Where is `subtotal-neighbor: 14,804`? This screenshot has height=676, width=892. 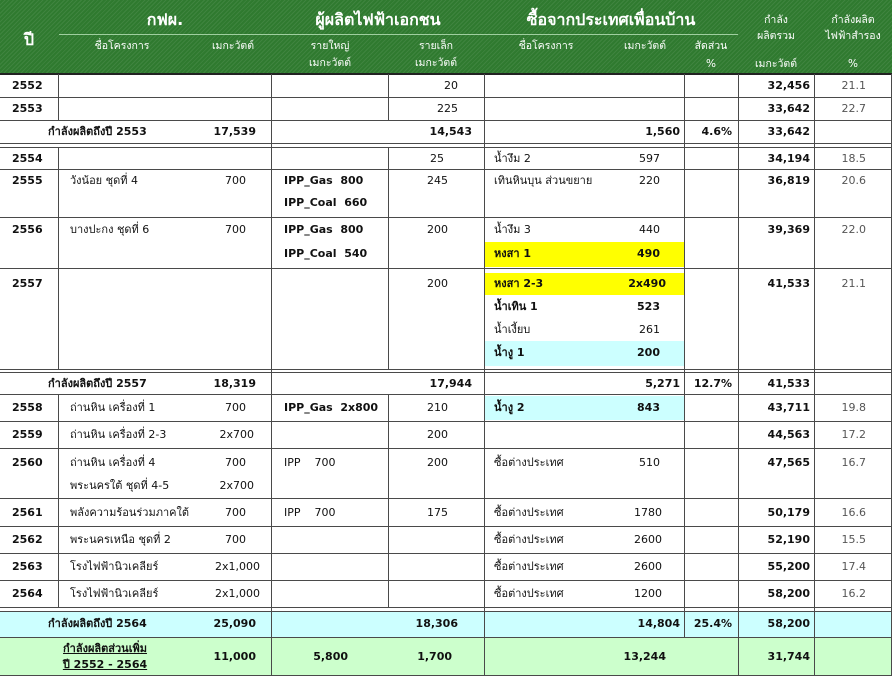
subtotal-neighbor: 14,804 is located at coordinates (658, 623).